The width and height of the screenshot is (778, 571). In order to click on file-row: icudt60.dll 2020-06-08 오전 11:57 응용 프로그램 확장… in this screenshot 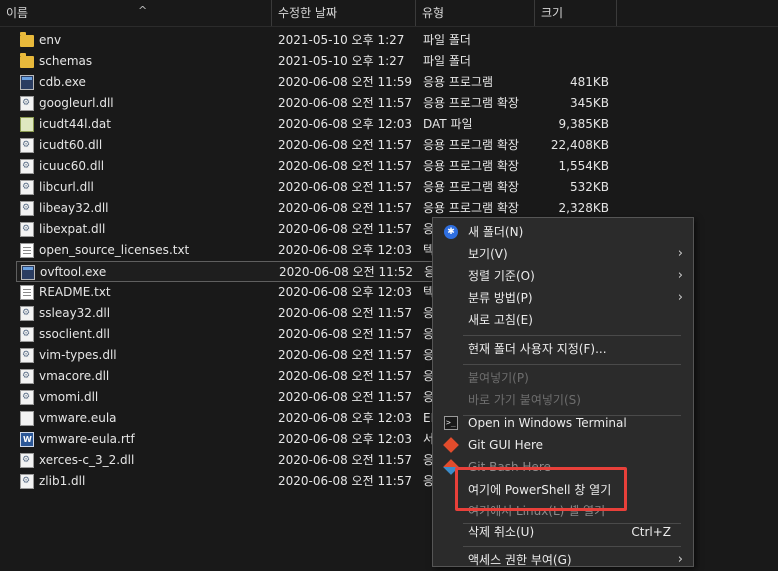, I will do `click(312, 145)`.